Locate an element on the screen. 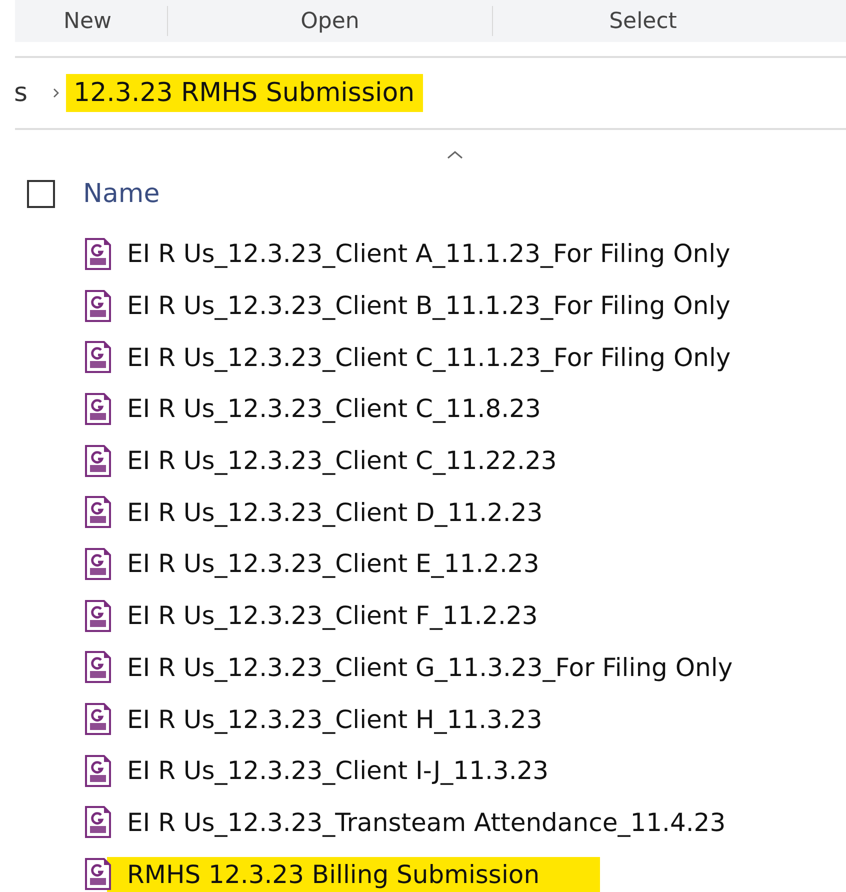 This screenshot has height=892, width=846. chevron-icon is located at coordinates (56, 93).